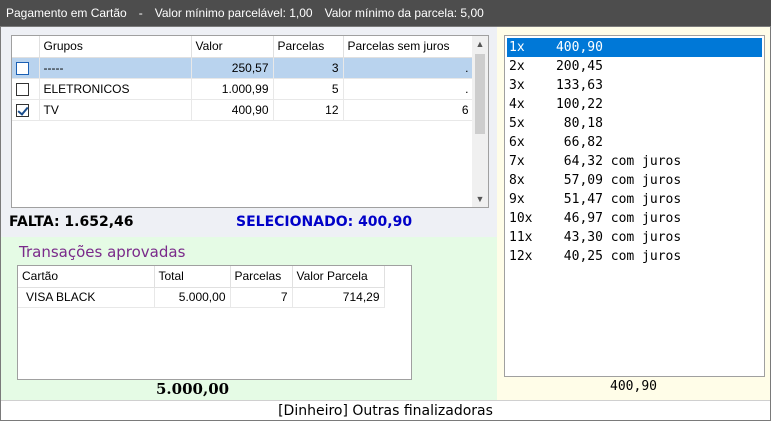 The height and width of the screenshot is (421, 771). I want to click on cell-grupo: TV, so click(115, 110).